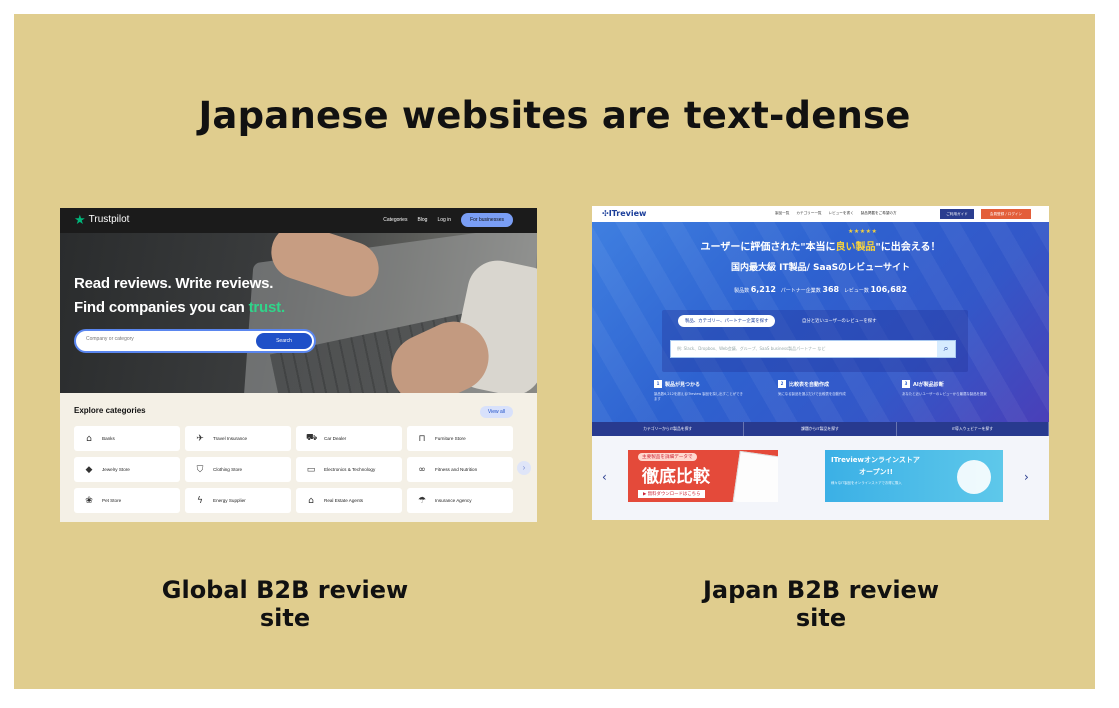  I want to click on stat-reviews-label: レビュー数, so click(856, 291).